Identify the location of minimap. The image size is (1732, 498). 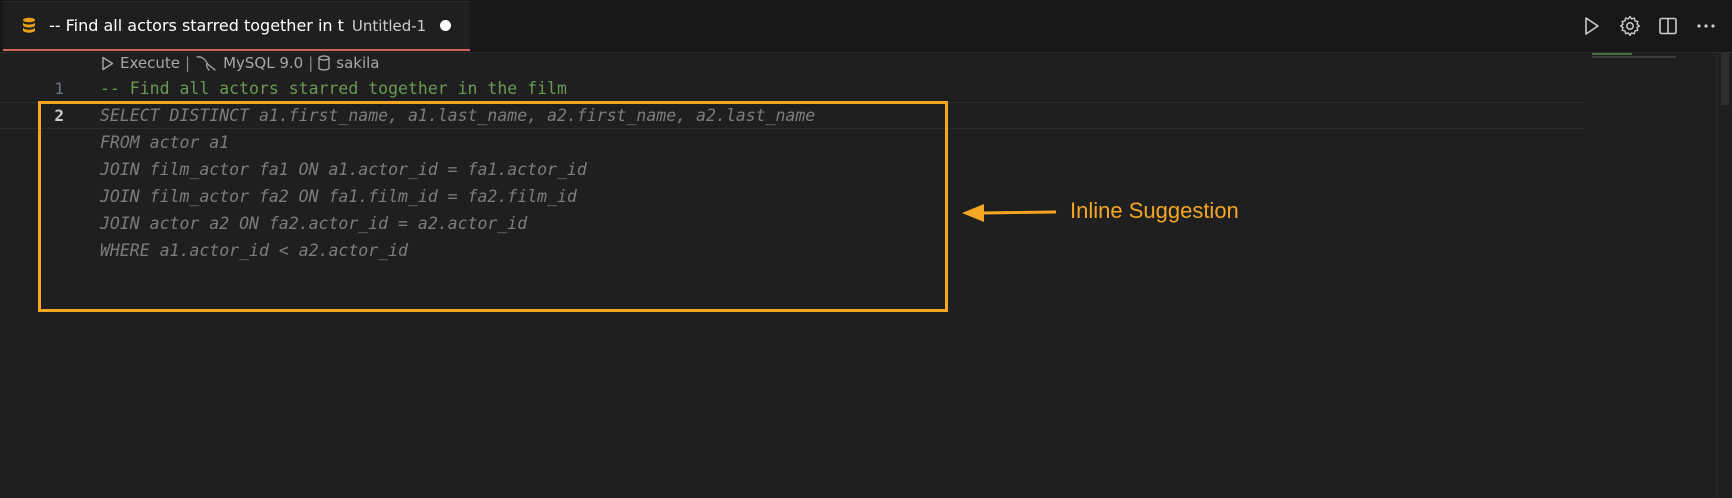
(1634, 56).